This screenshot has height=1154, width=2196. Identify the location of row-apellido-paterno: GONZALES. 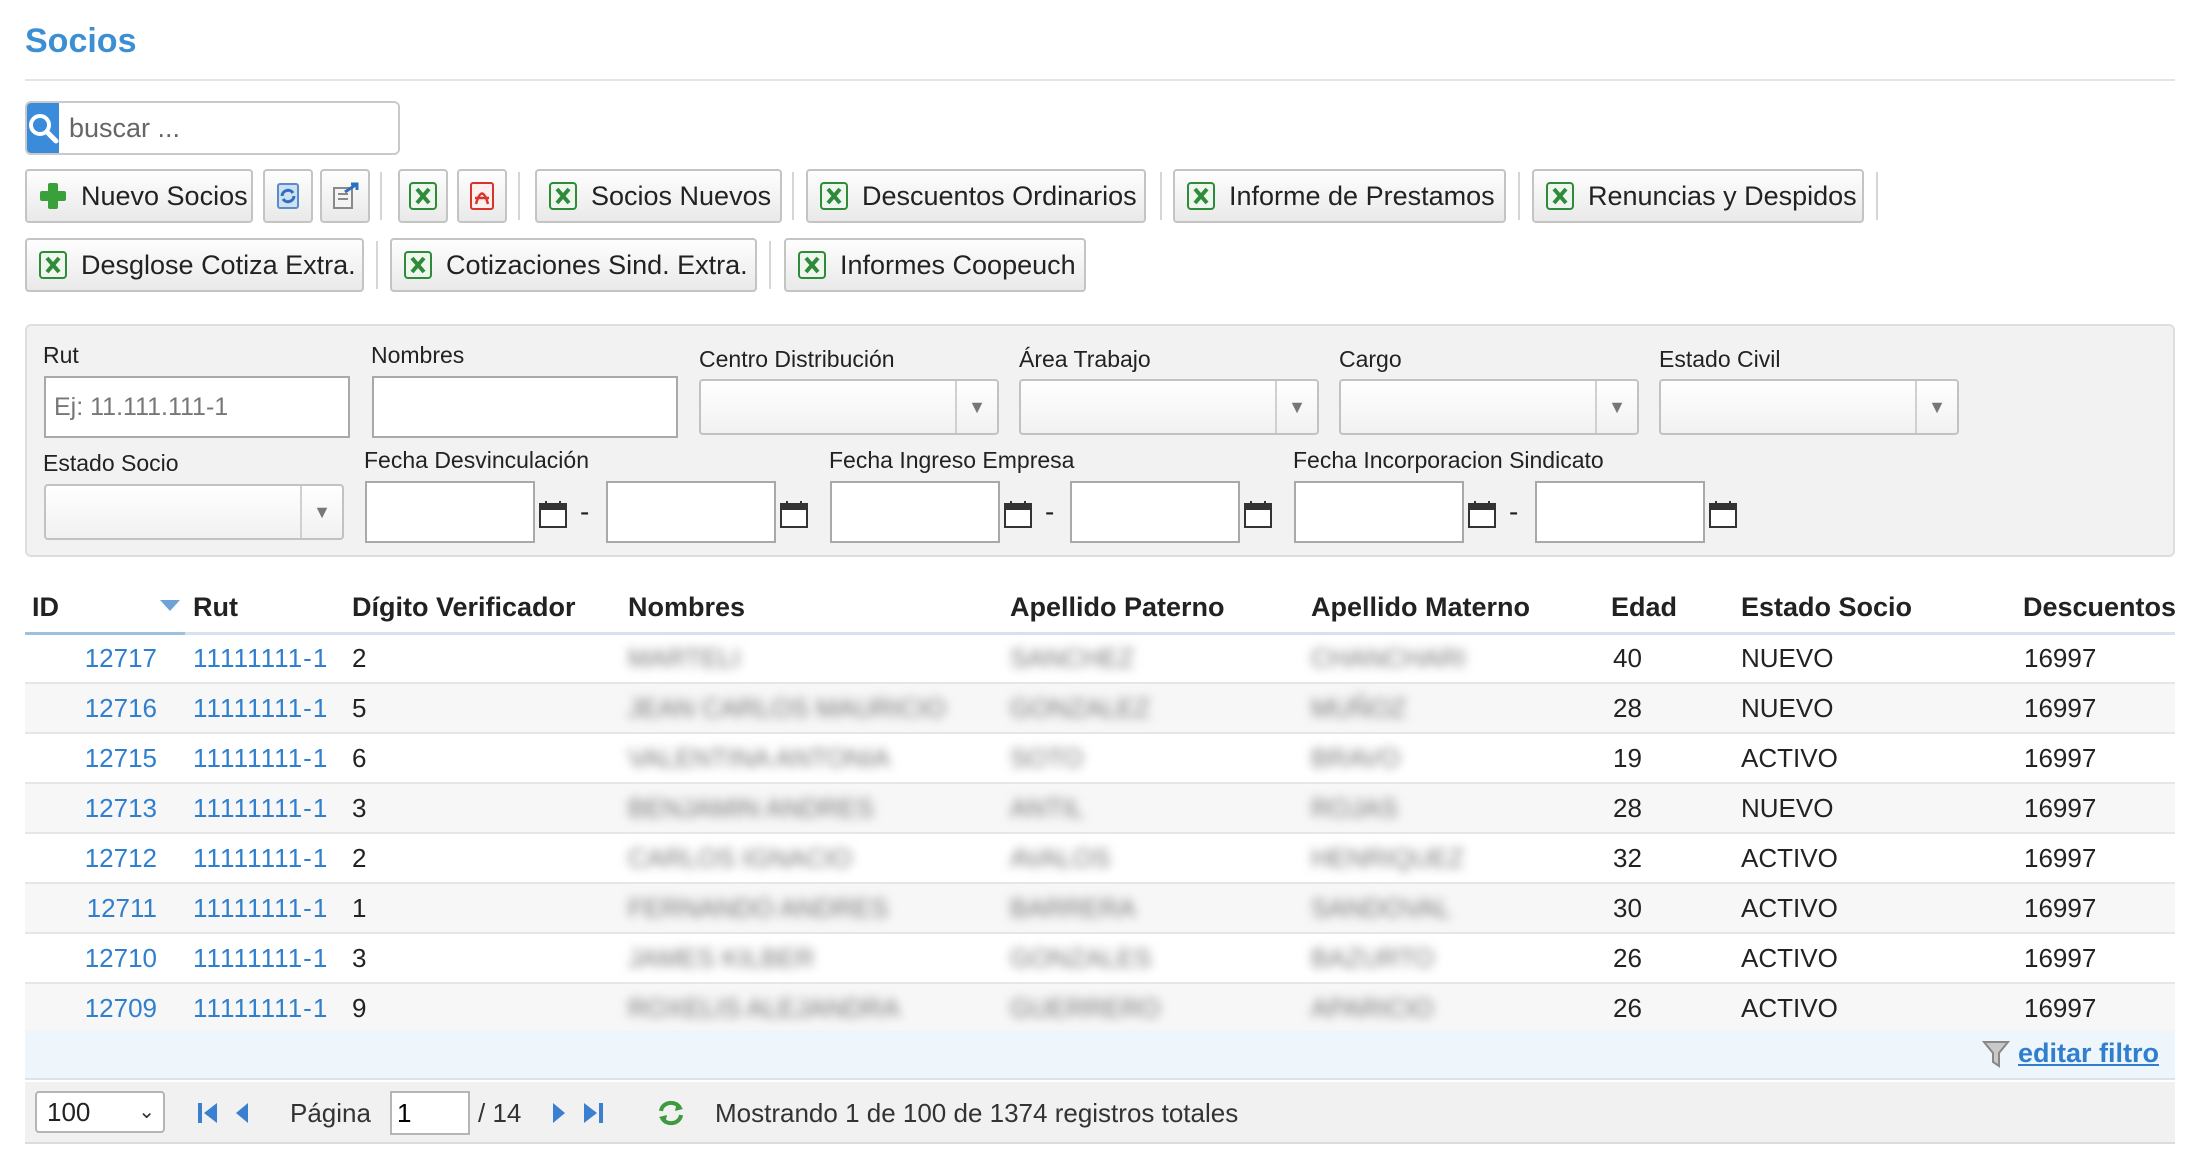
(1081, 958).